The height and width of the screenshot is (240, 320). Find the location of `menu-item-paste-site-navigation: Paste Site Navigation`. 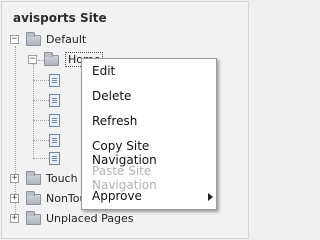

menu-item-paste-site-navigation: Paste Site Navigation is located at coordinates (124, 178).